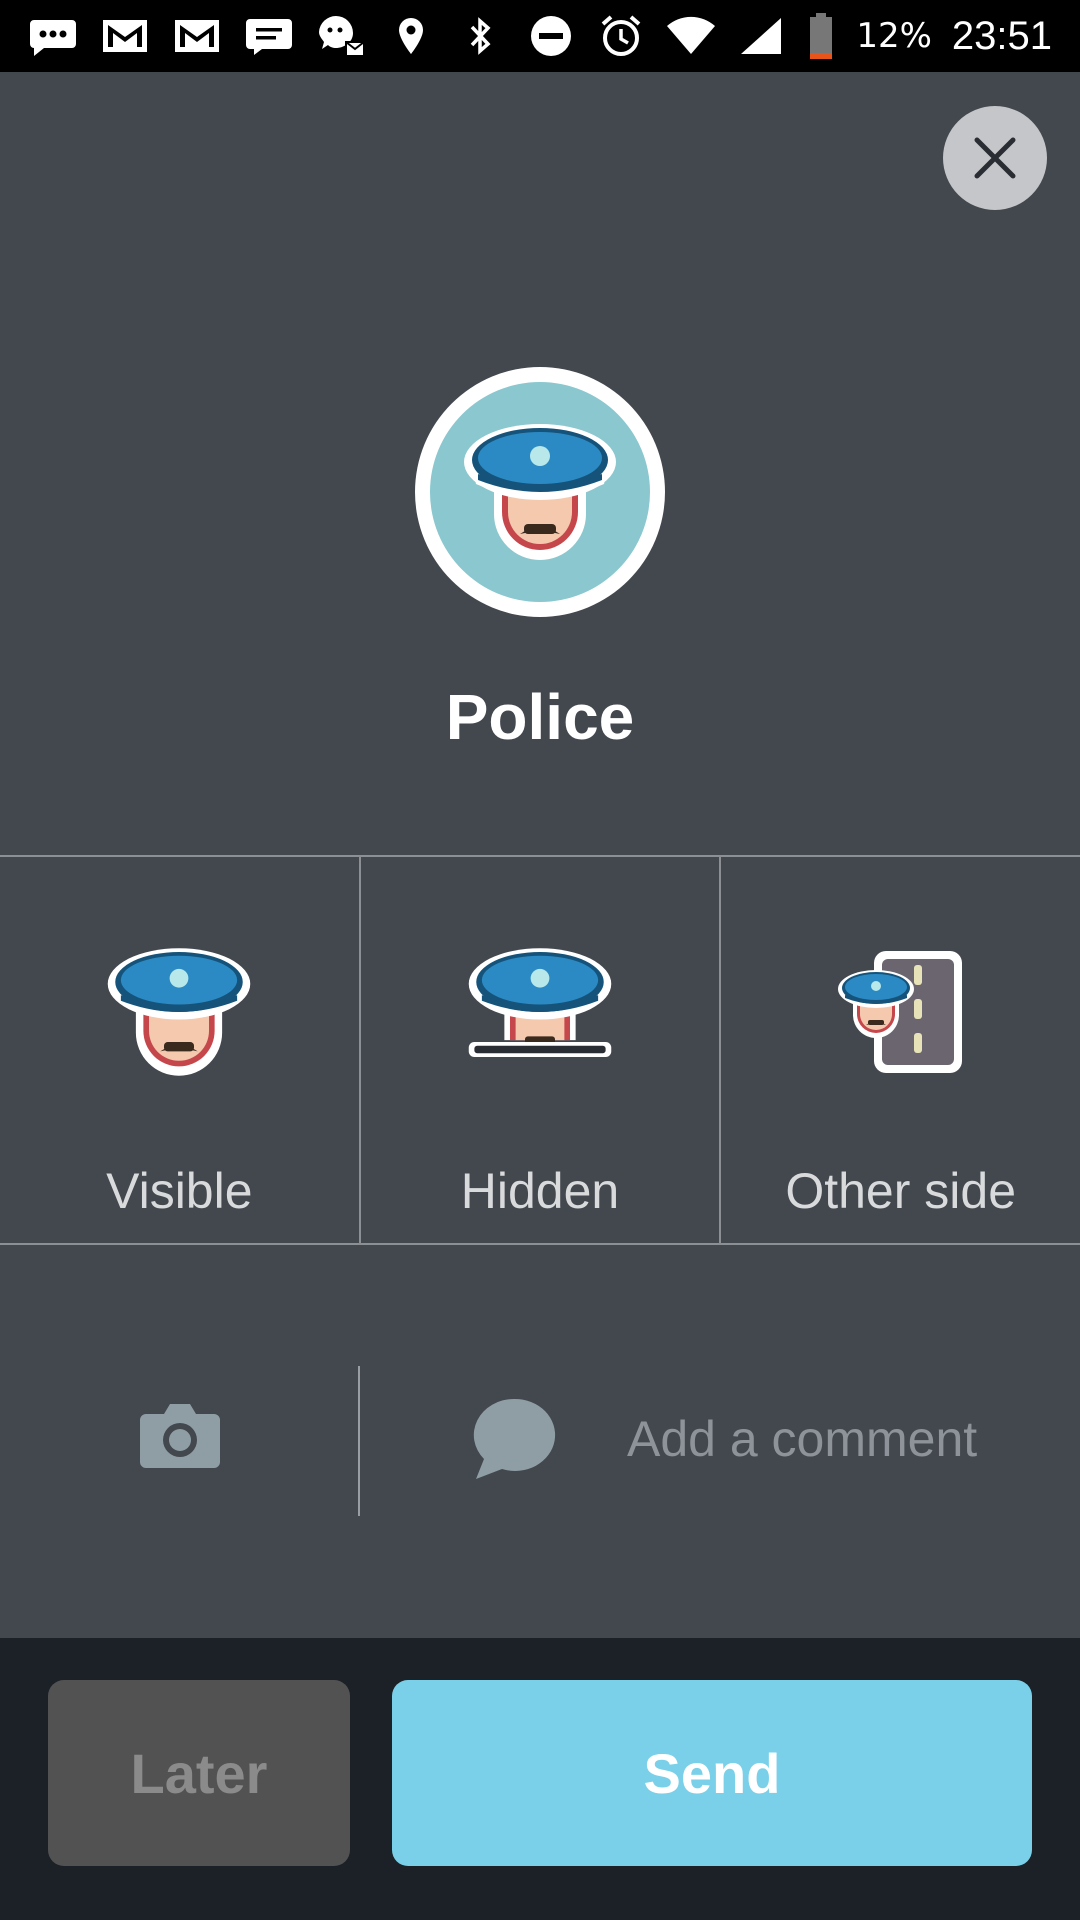 This screenshot has height=1920, width=1080. I want to click on close-icon, so click(995, 158).